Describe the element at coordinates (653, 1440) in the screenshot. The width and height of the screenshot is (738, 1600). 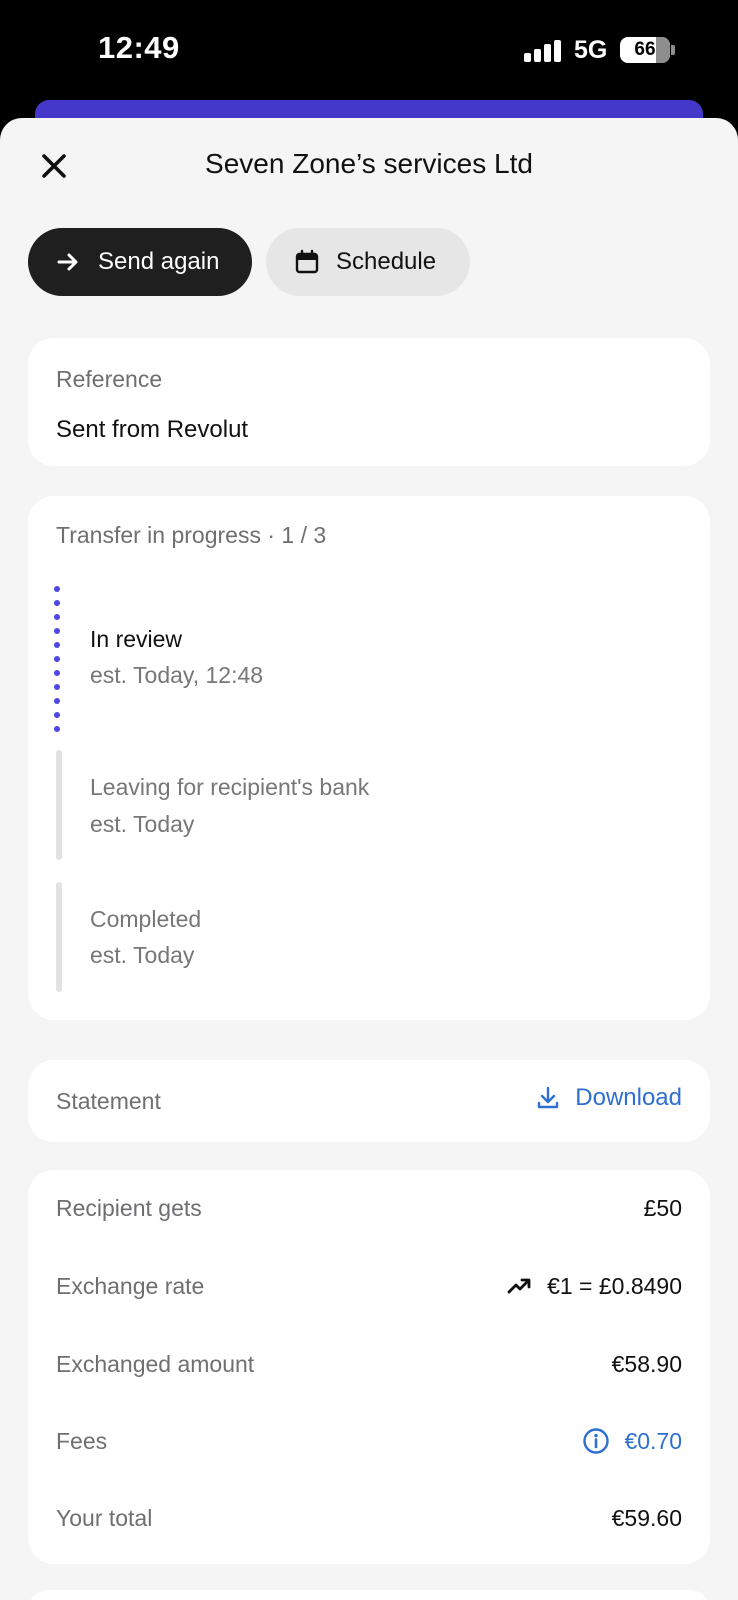
I see `row-value: €0.70` at that location.